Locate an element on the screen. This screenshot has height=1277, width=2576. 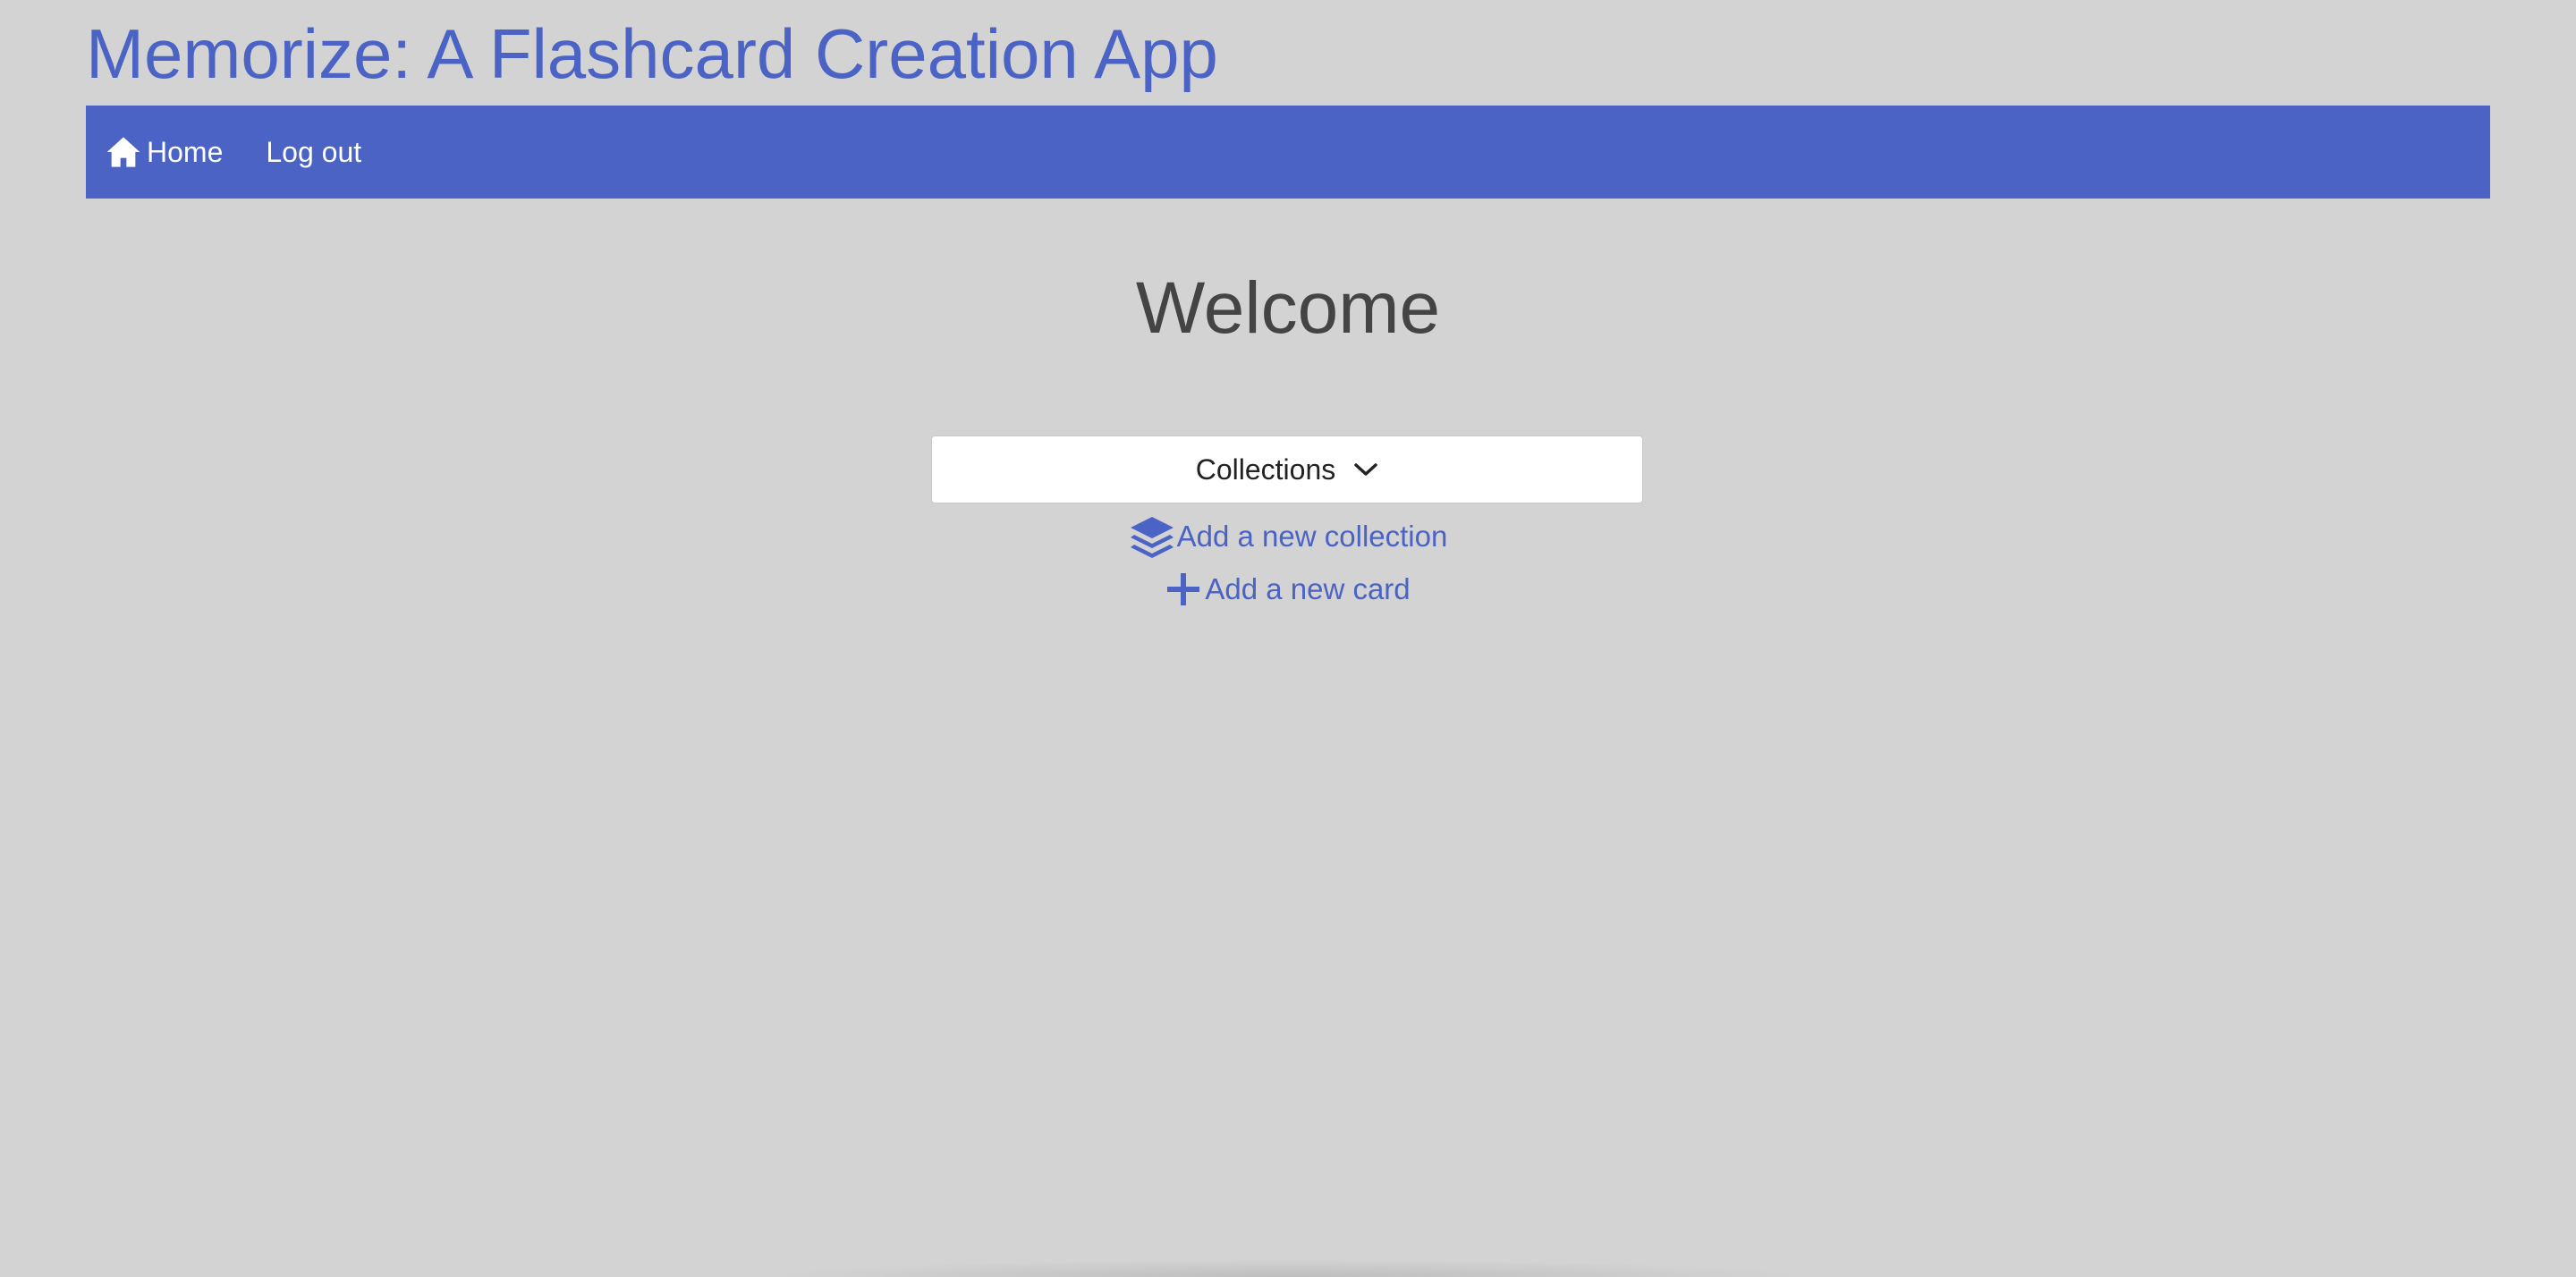
add-collection-link: Add a new collection is located at coordinates (1288, 536).